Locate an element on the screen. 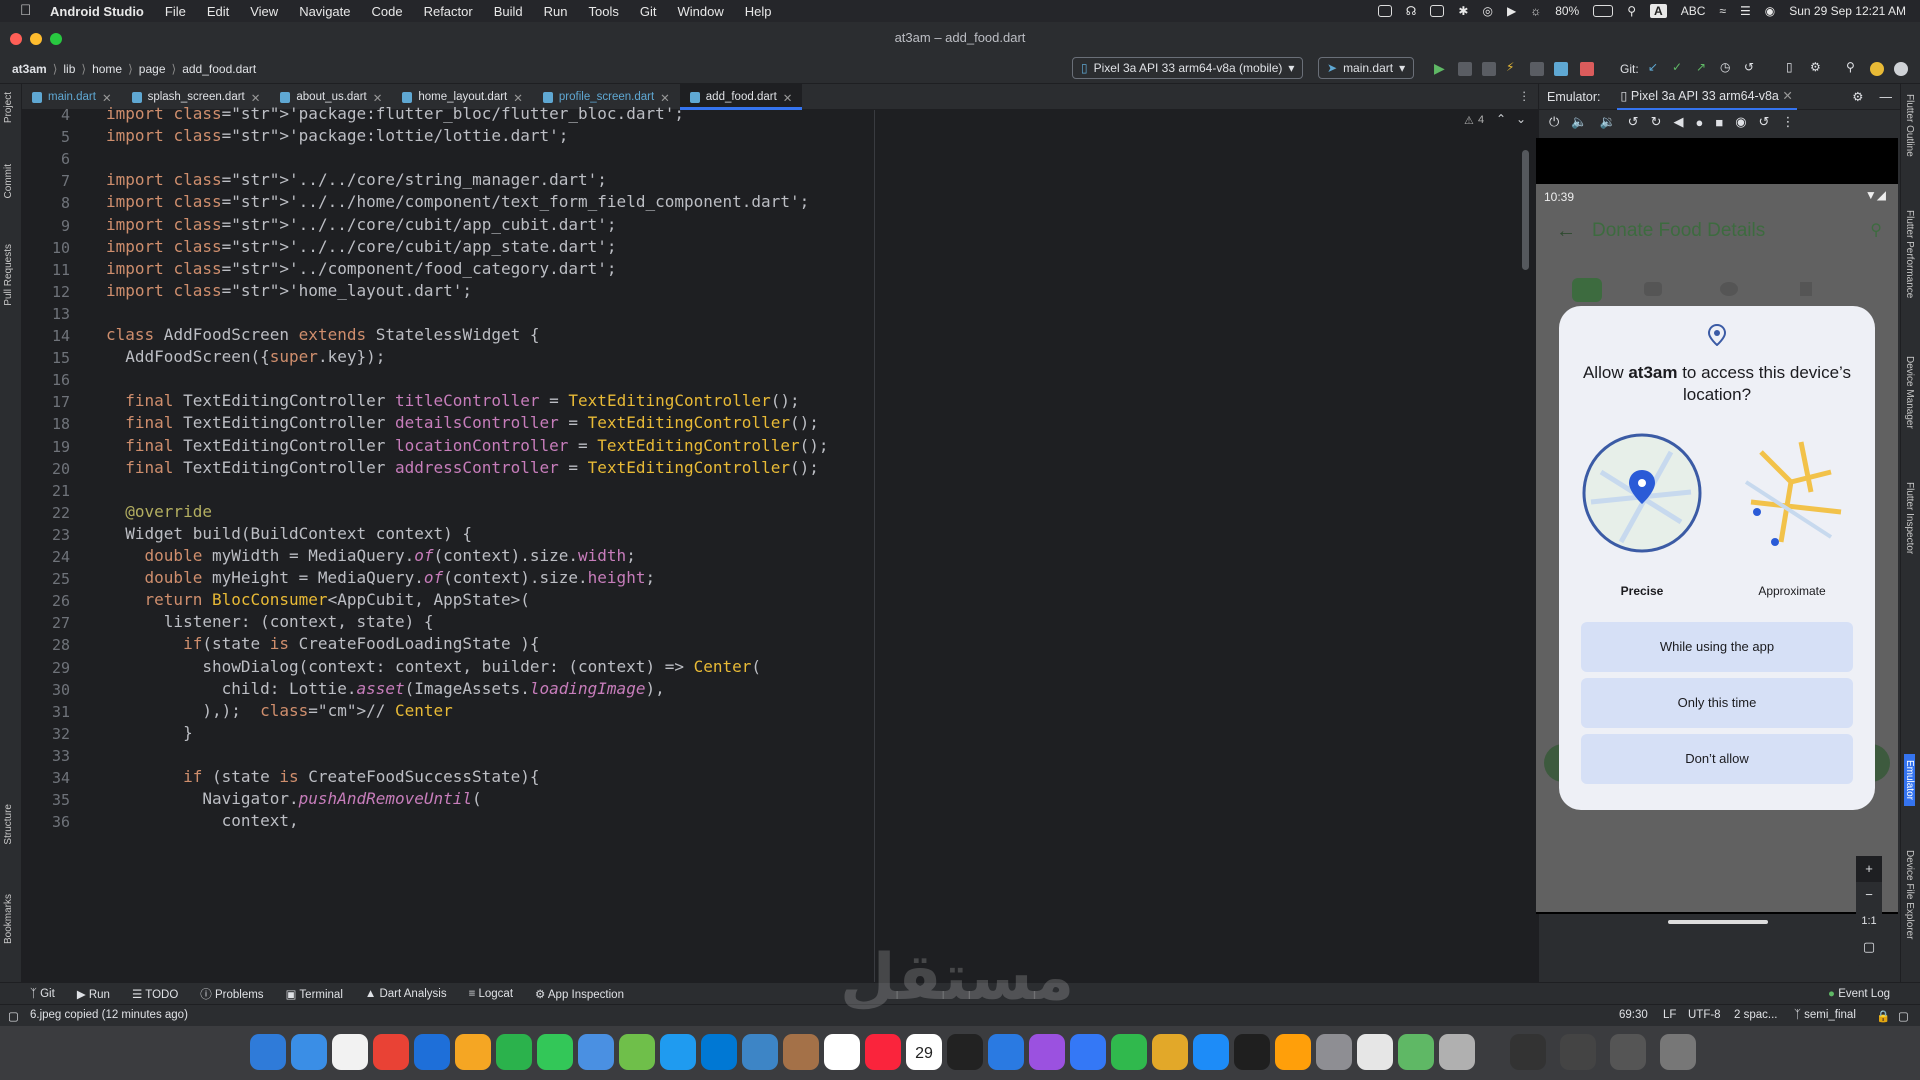 Image resolution: width=1920 pixels, height=1080 pixels. minimize-panel-icon: — is located at coordinates (1886, 97).